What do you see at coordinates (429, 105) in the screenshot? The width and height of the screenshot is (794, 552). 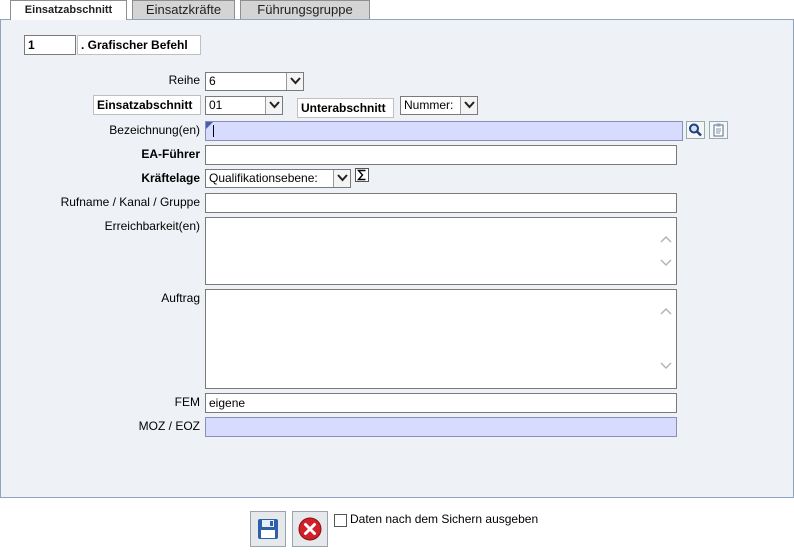 I see `unterabschnitt-value: Nummer:` at bounding box center [429, 105].